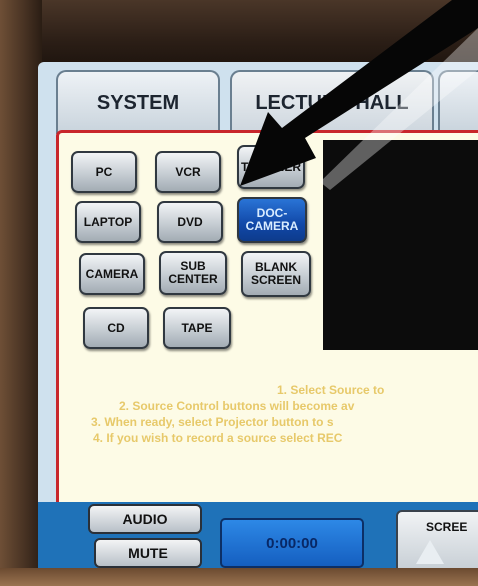 The height and width of the screenshot is (586, 478). I want to click on source-tape-button: TAPE, so click(197, 328).